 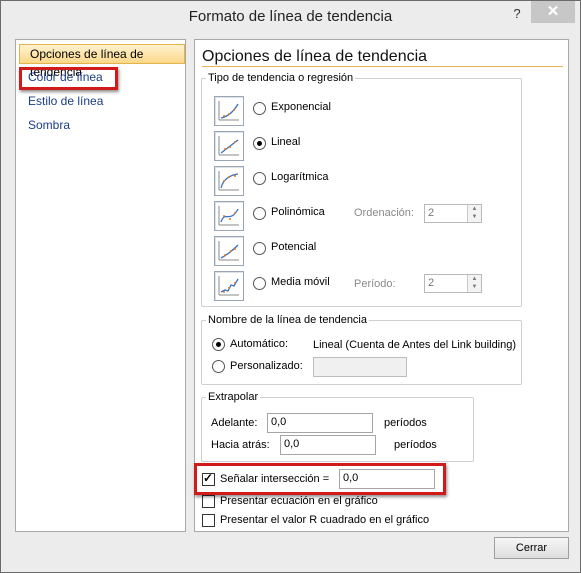 What do you see at coordinates (382, 66) in the screenshot?
I see `title-divider` at bounding box center [382, 66].